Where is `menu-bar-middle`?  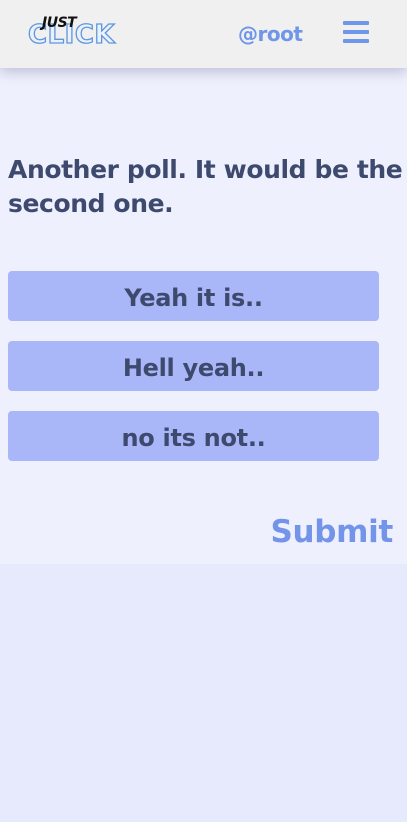
menu-bar-middle is located at coordinates (356, 32).